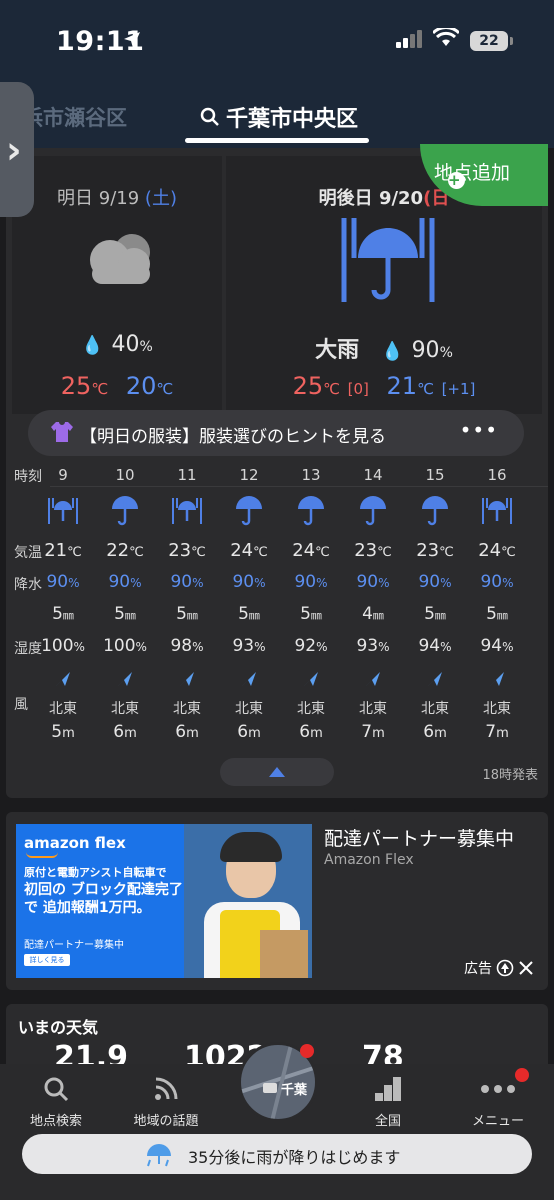  I want to click on umbrella-icon, so click(373, 511).